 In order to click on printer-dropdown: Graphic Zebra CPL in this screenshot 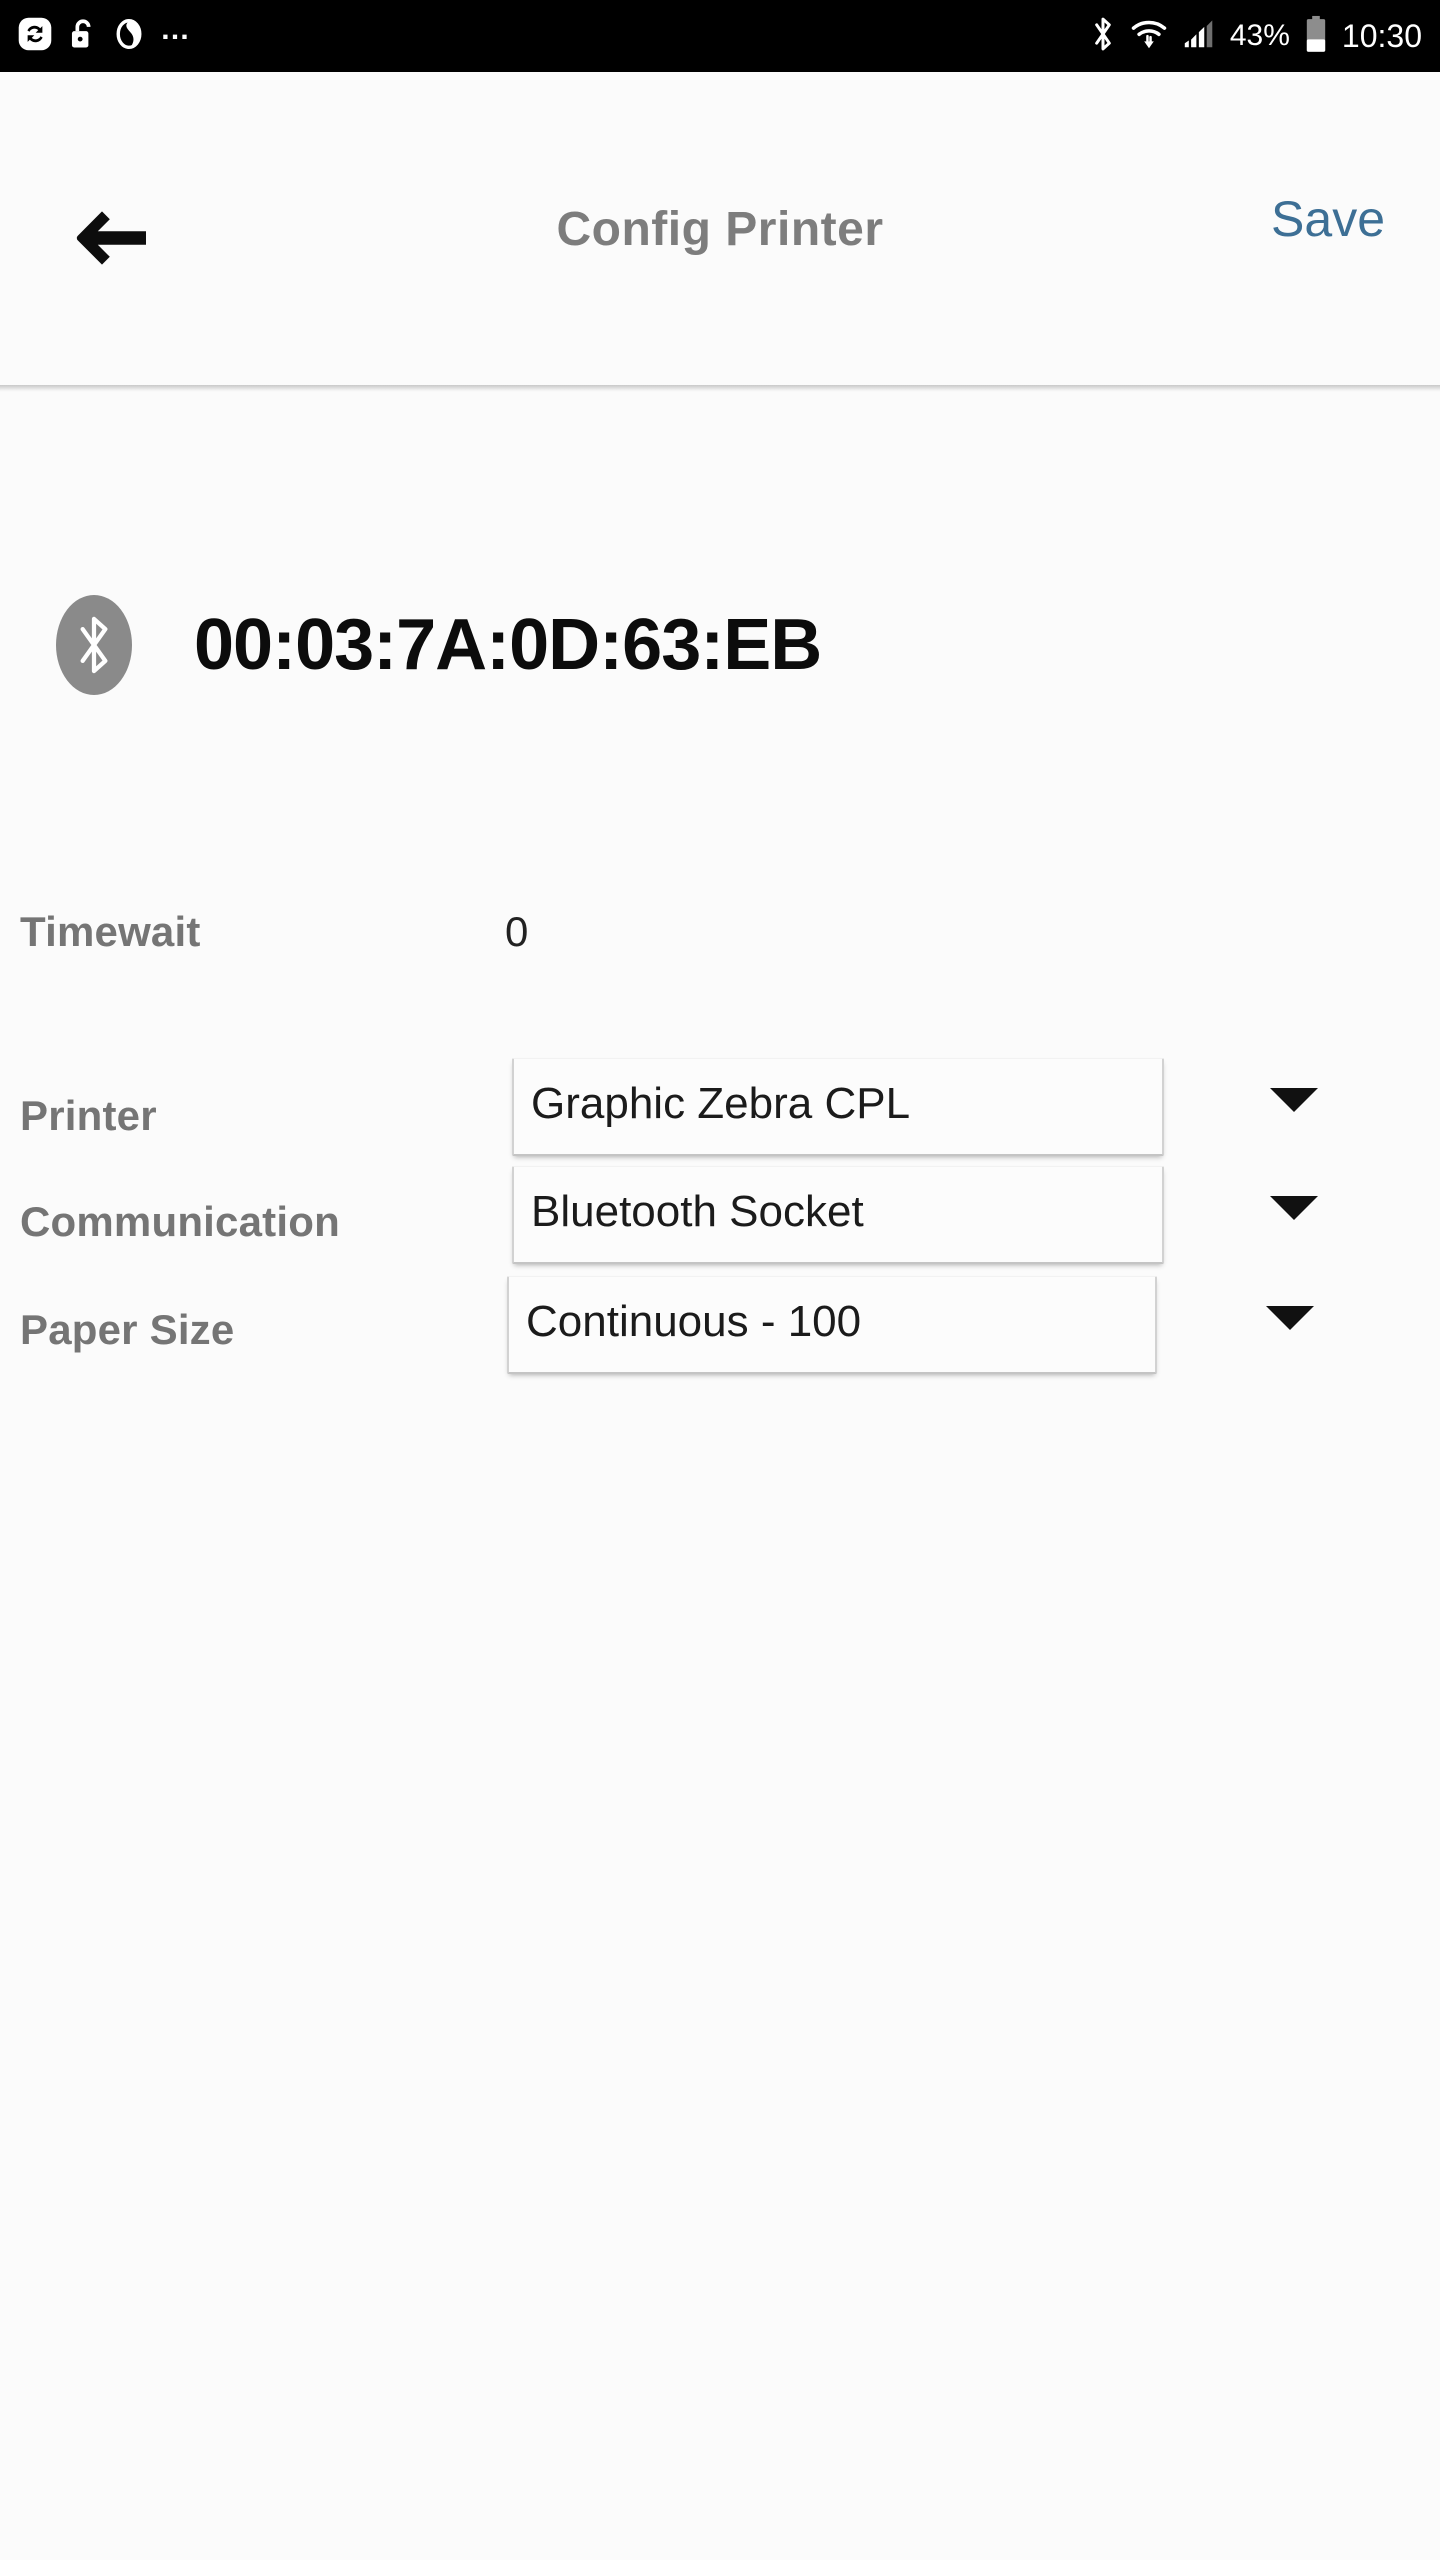, I will do `click(838, 1107)`.